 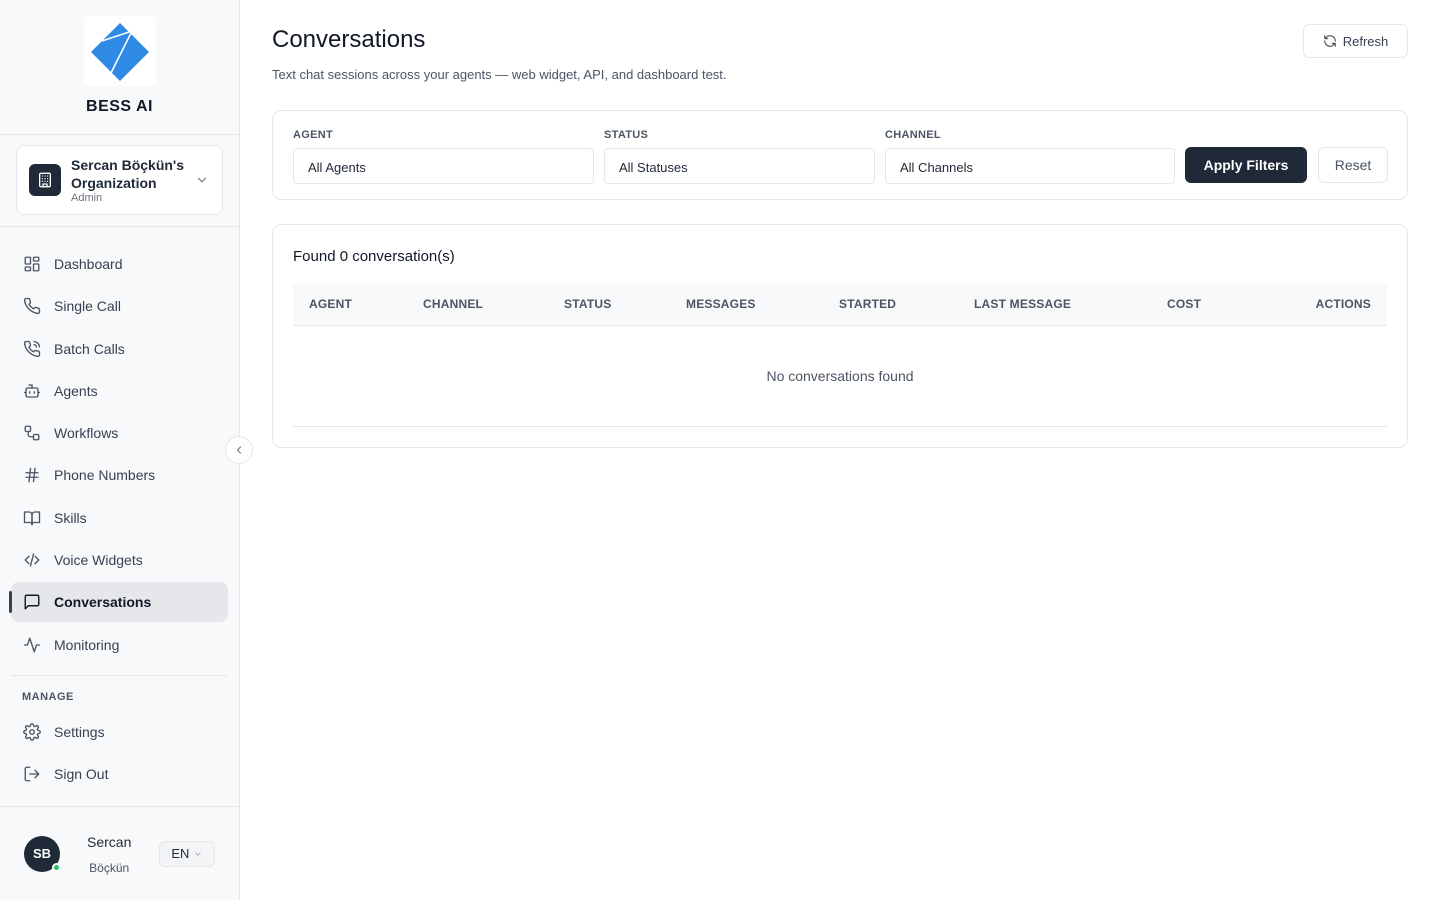 I want to click on nav-item-skills: Skills, so click(x=119, y=518).